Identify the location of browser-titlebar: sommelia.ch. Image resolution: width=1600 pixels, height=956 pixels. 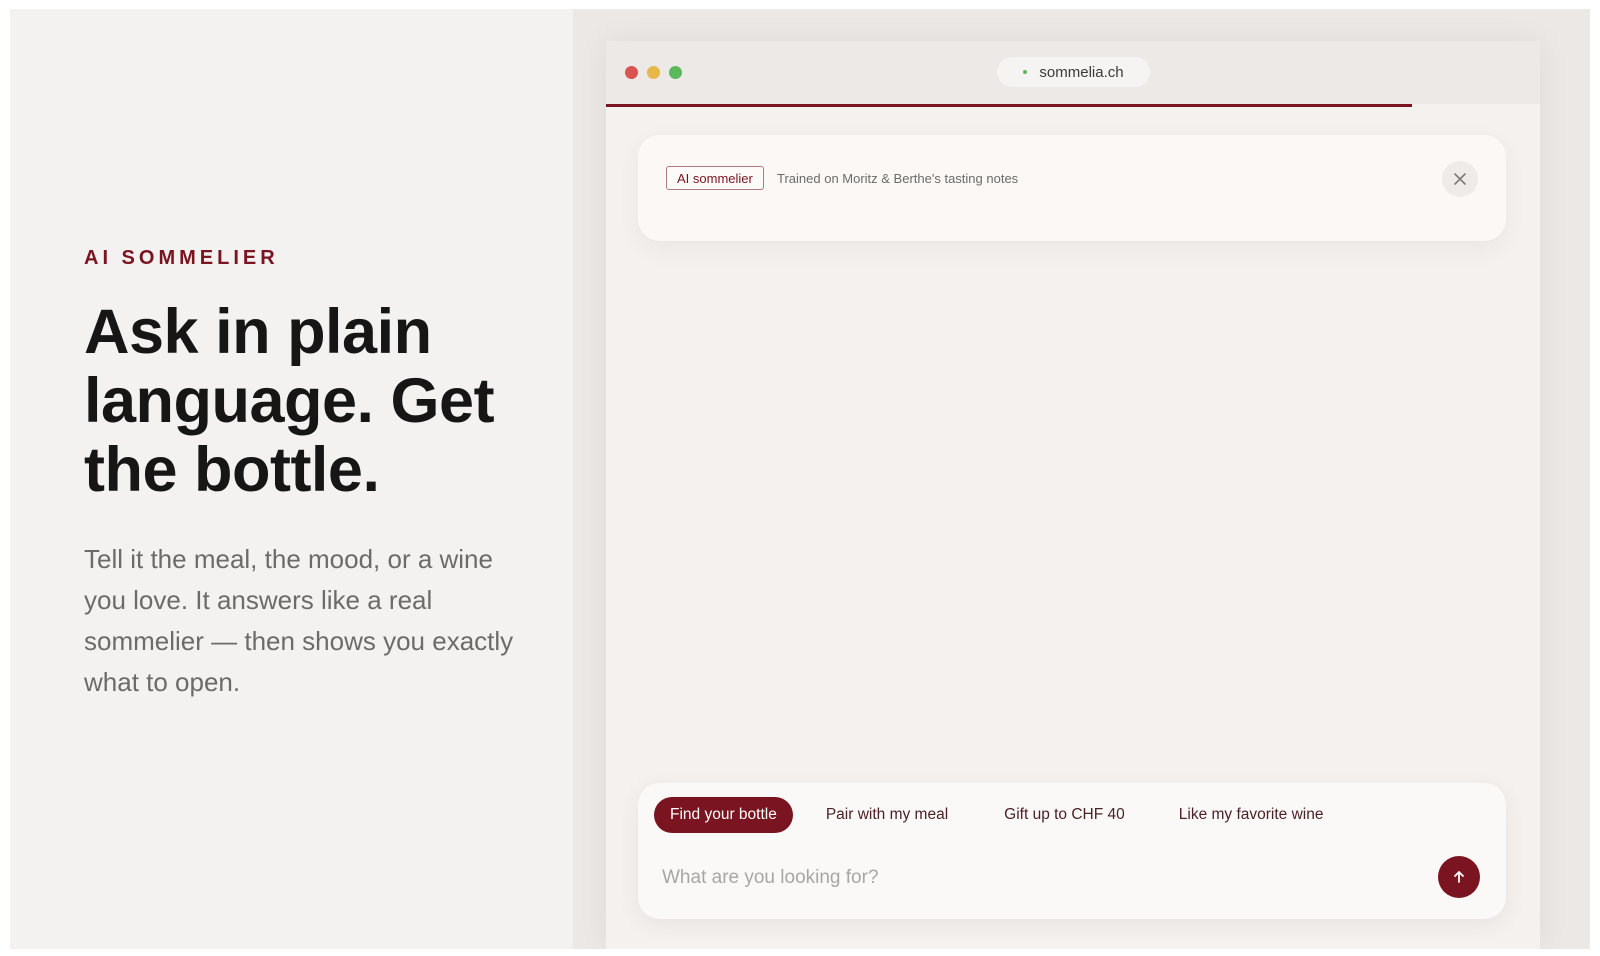
(1073, 72).